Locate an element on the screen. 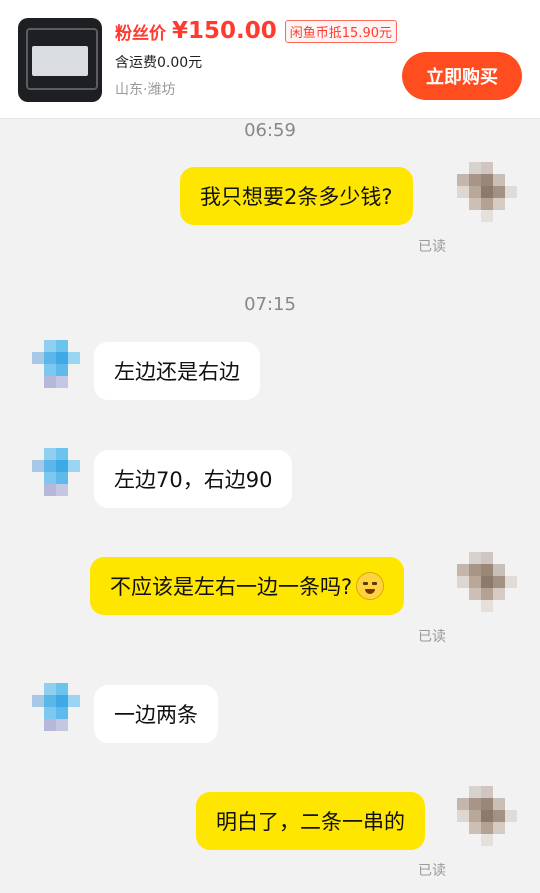  seller-message-bubble: 左边还是右边 is located at coordinates (177, 371).